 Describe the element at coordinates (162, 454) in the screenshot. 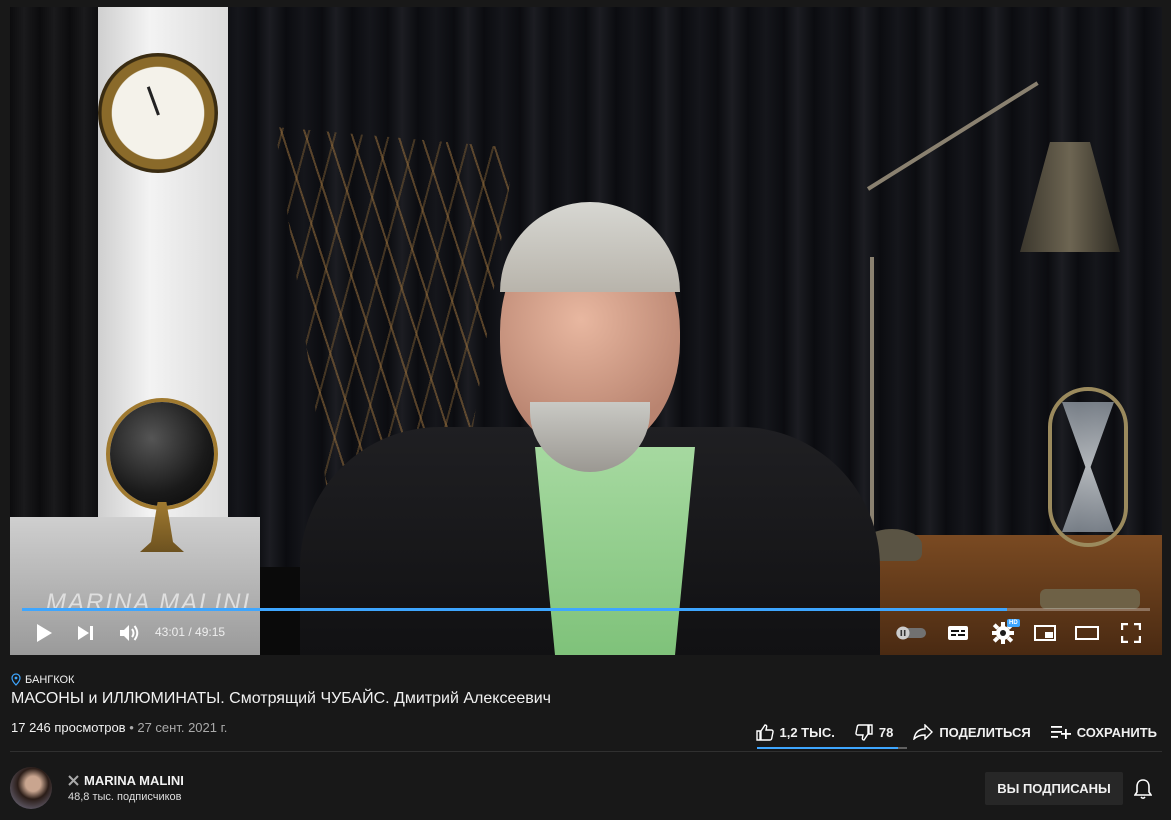

I see `globe` at that location.